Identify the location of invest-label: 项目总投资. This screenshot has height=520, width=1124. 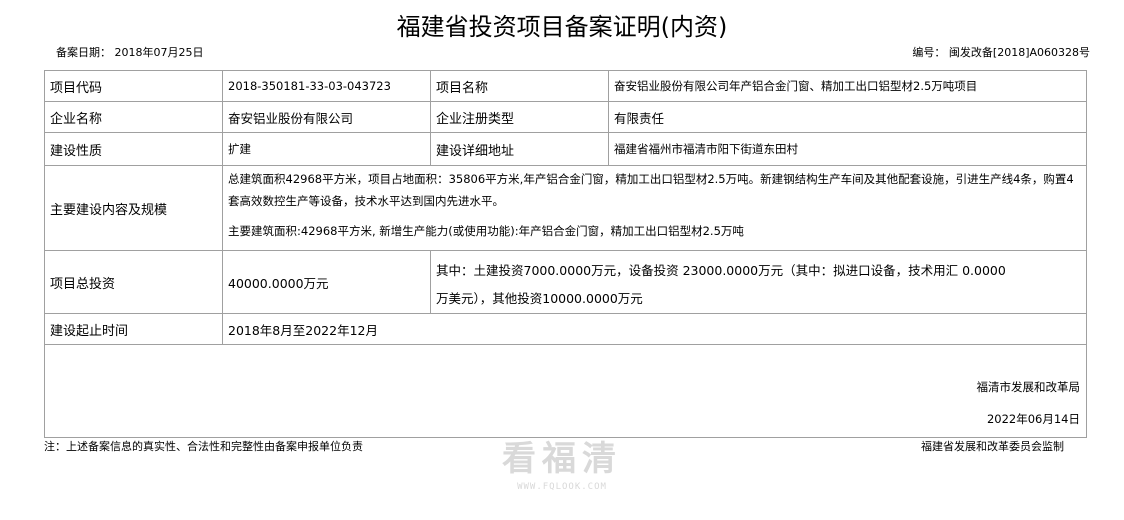
(133, 282).